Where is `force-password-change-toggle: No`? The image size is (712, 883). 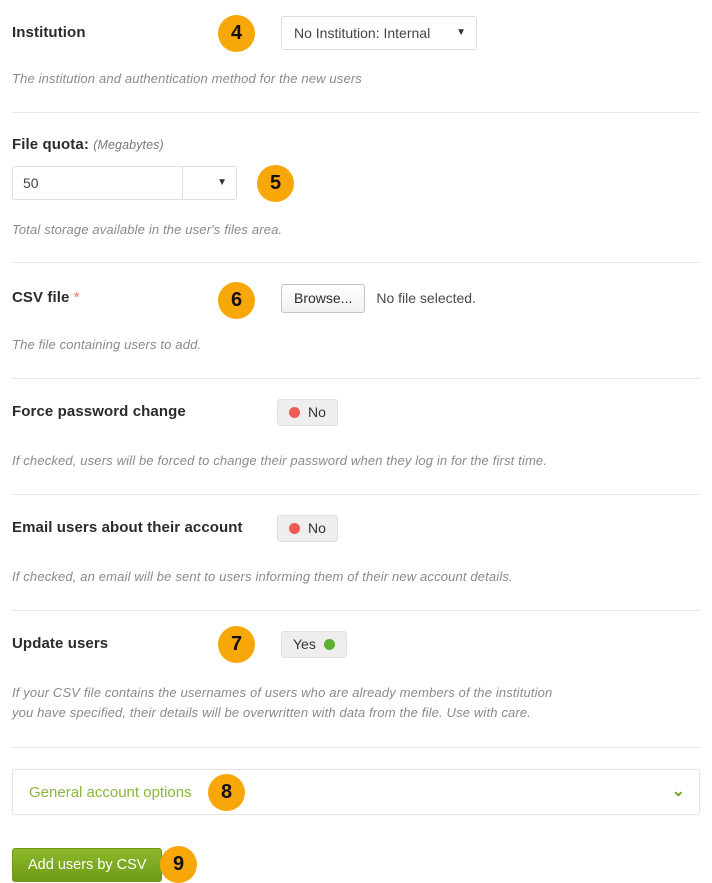 force-password-change-toggle: No is located at coordinates (307, 412).